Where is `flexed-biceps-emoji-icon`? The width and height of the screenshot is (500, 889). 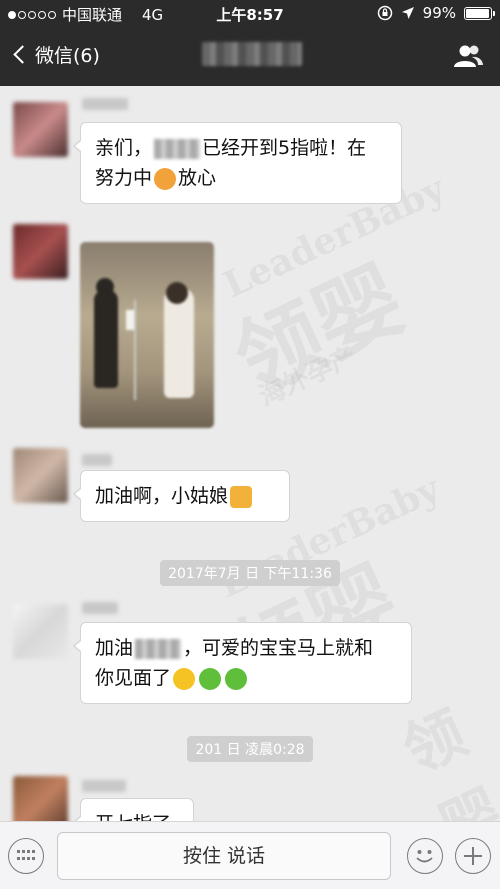
flexed-biceps-emoji-icon is located at coordinates (241, 496).